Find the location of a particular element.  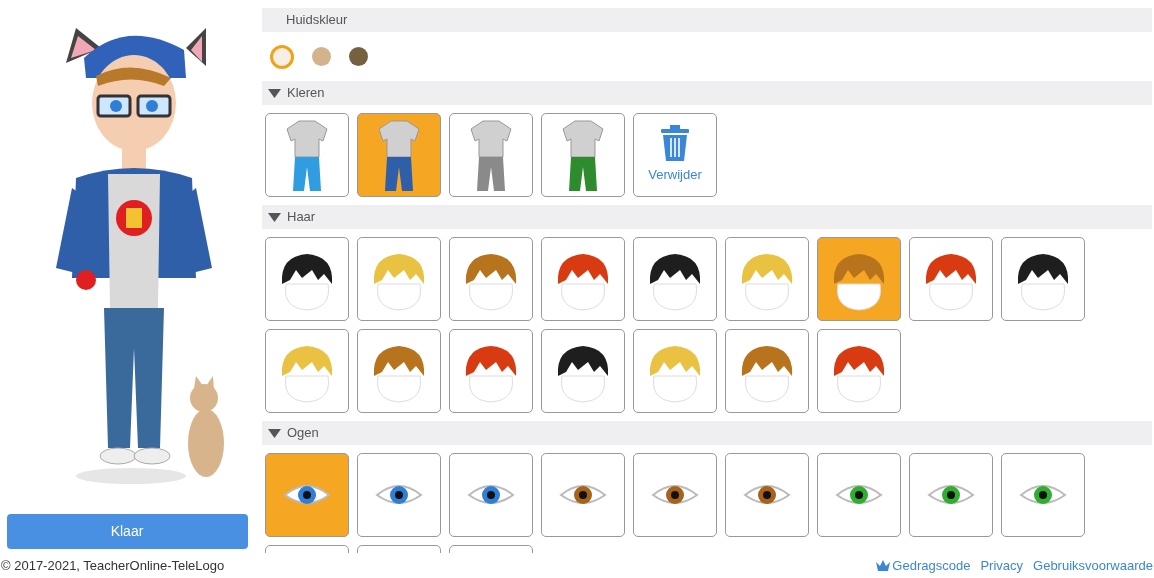

trash-icon is located at coordinates (675, 143).